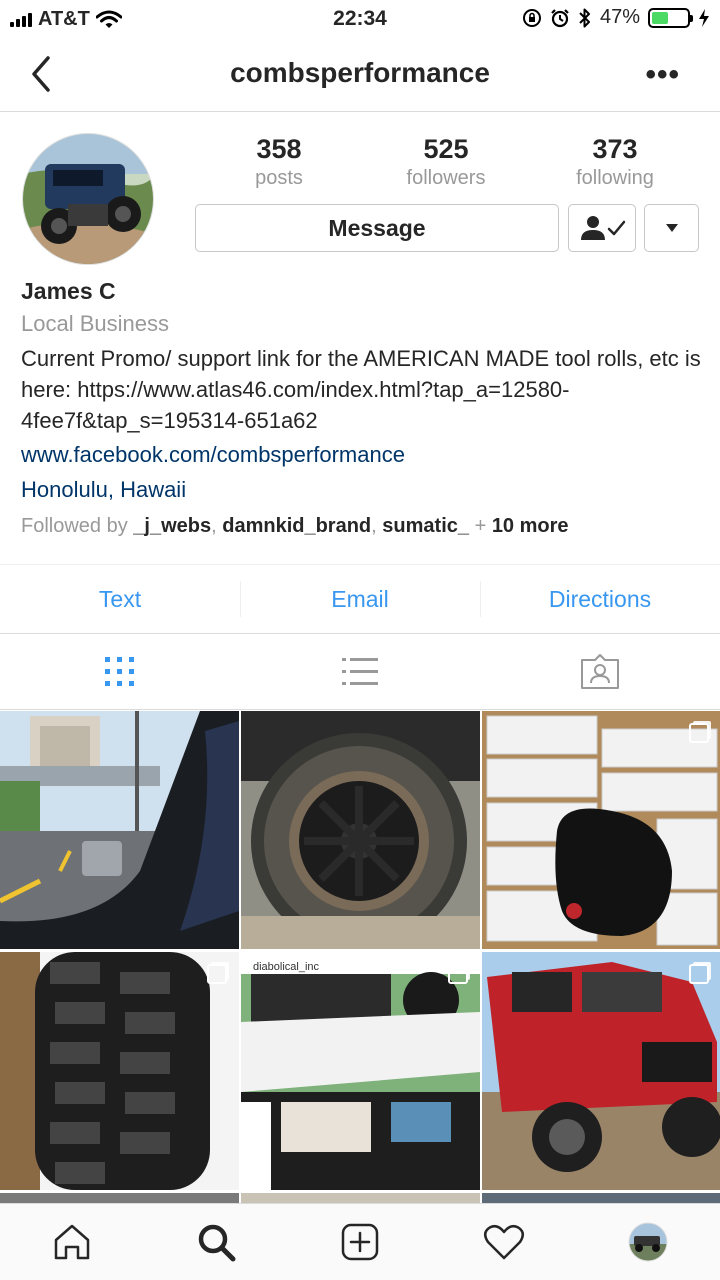 Image resolution: width=720 pixels, height=1280 pixels. Describe the element at coordinates (670, 17) in the screenshot. I see `battery-icon` at that location.